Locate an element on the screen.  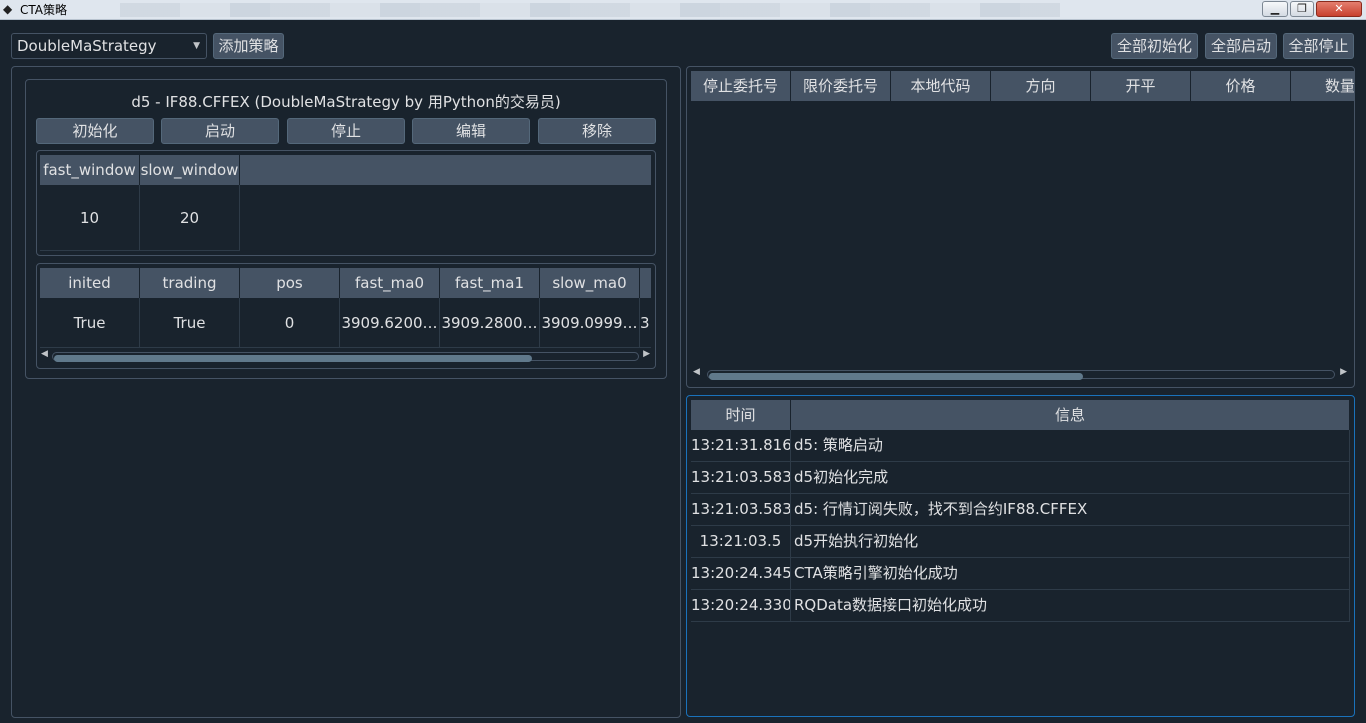
strategy-class-value: DoubleMaStrategy is located at coordinates (87, 46).